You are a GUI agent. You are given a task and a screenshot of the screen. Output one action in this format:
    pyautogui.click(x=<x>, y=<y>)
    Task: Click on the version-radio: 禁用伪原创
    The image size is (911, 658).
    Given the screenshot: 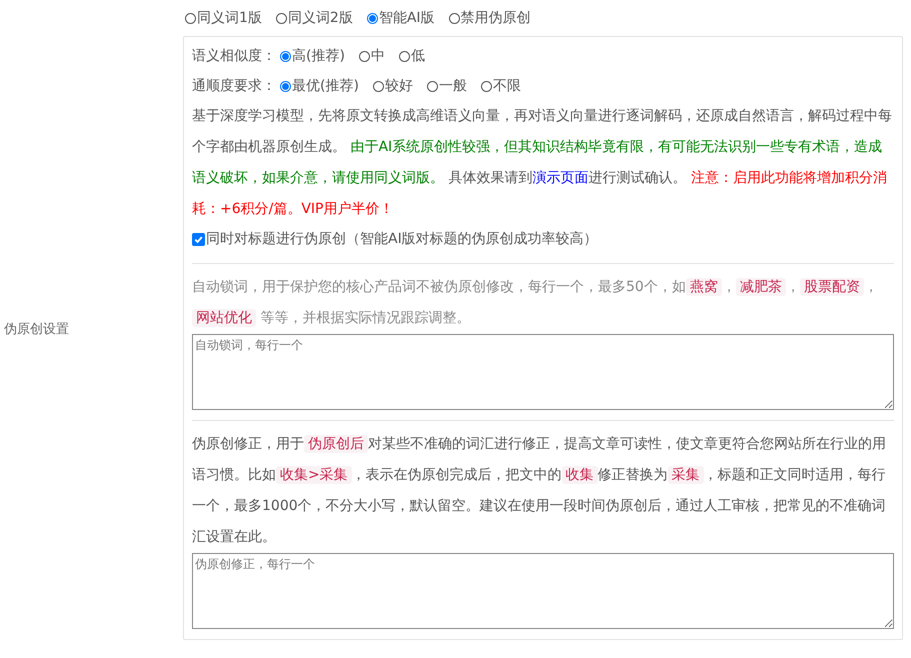 What is the action you would take?
    pyautogui.click(x=489, y=18)
    